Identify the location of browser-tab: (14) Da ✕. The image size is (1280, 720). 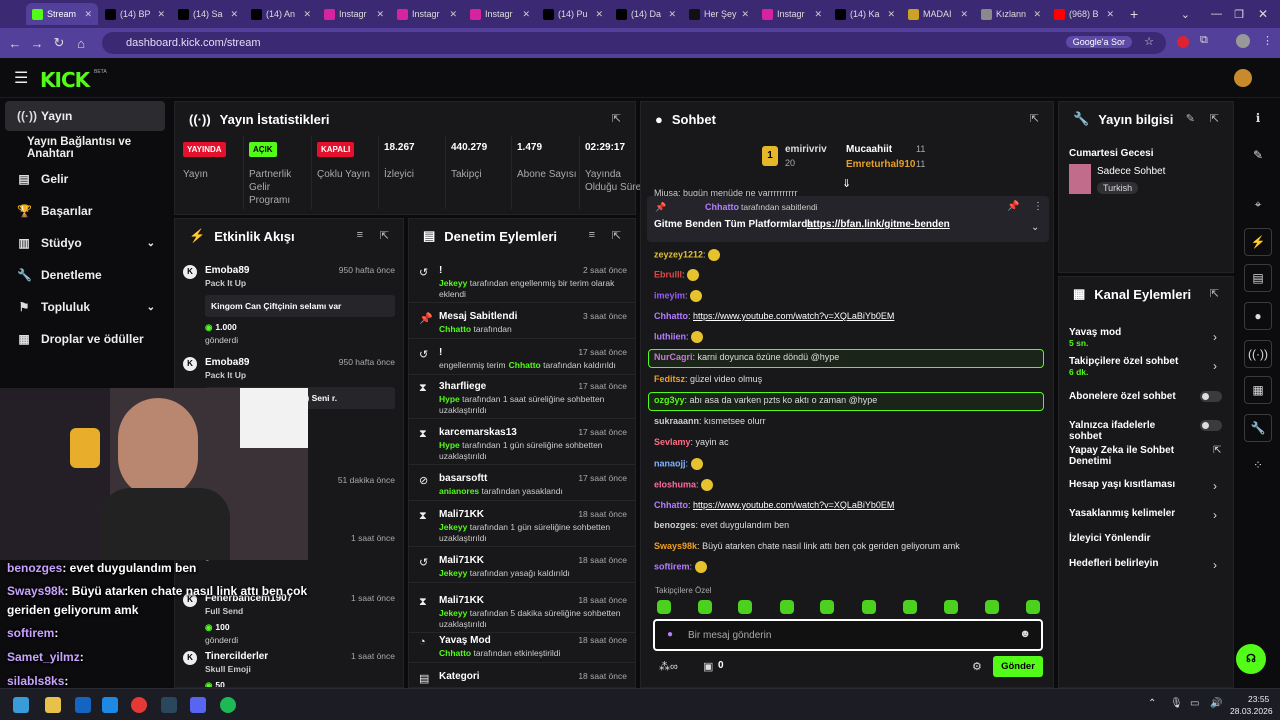
(646, 14).